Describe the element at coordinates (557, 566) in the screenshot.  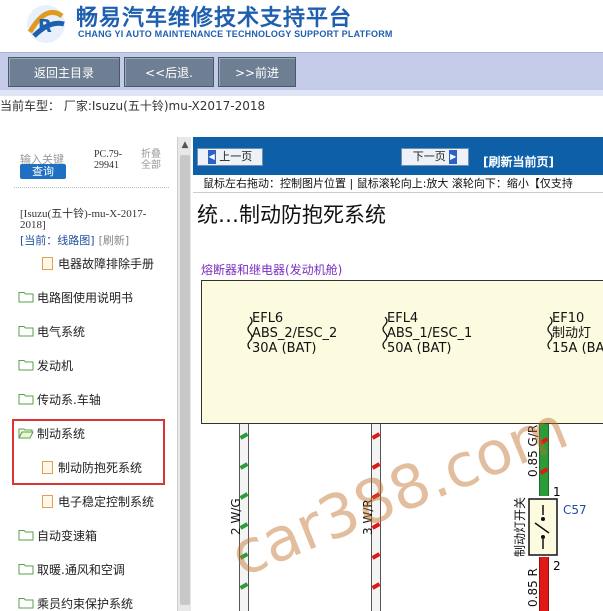
I see `pin-2-label: 2` at that location.